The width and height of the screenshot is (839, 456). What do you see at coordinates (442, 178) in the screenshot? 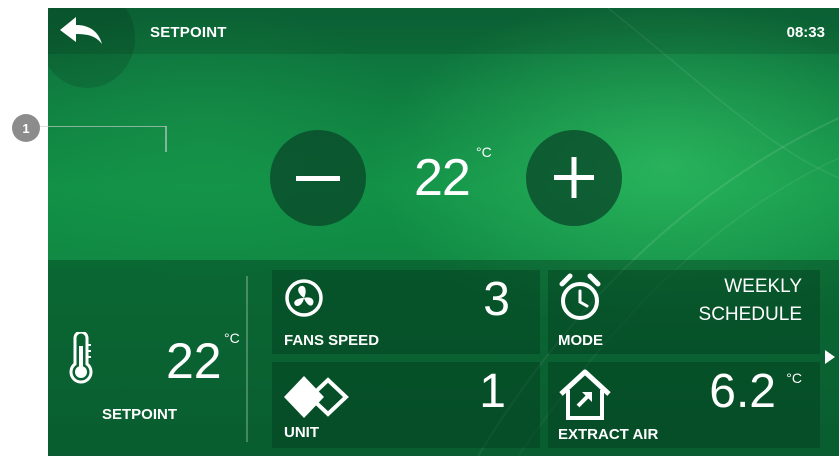
I see `setpoint-value: 22` at bounding box center [442, 178].